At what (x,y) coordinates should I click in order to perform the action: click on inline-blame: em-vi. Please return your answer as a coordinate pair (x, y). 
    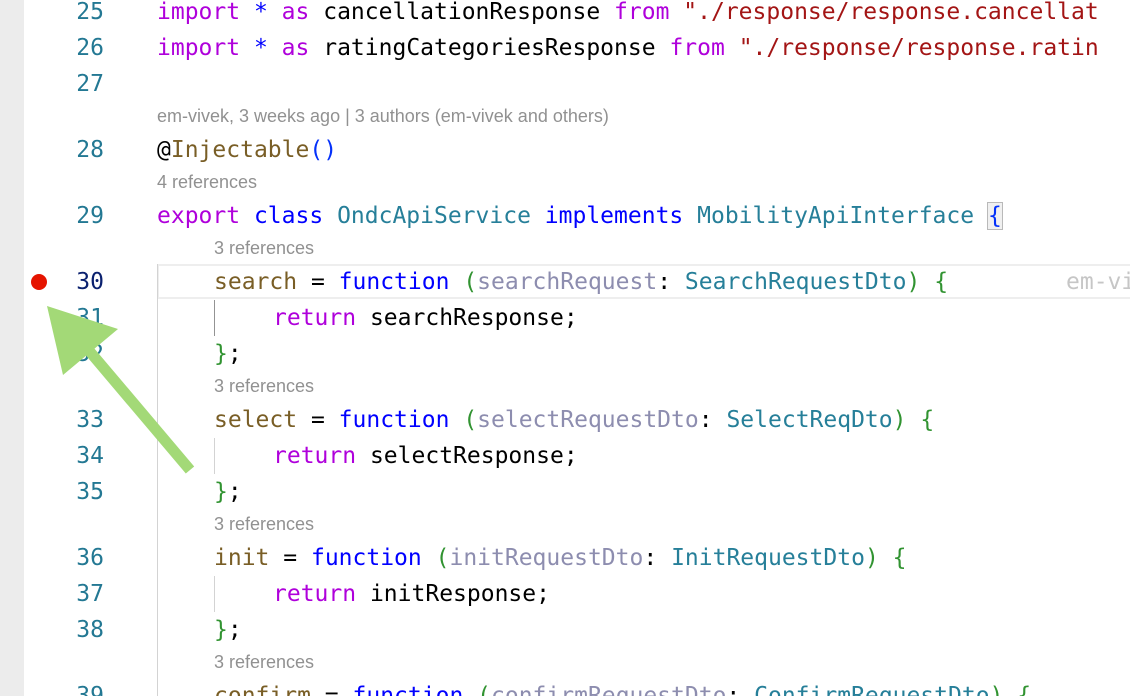
    Looking at the image, I should click on (1098, 282).